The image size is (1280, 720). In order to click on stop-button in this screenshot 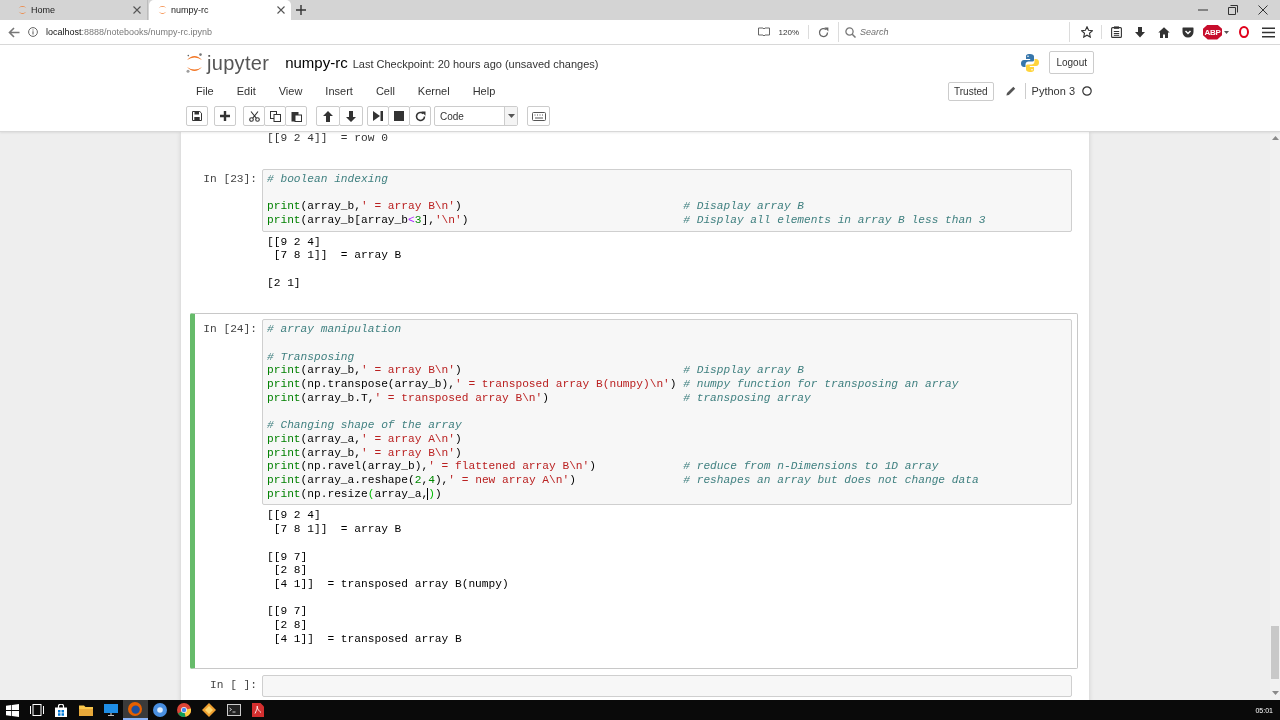, I will do `click(399, 116)`.